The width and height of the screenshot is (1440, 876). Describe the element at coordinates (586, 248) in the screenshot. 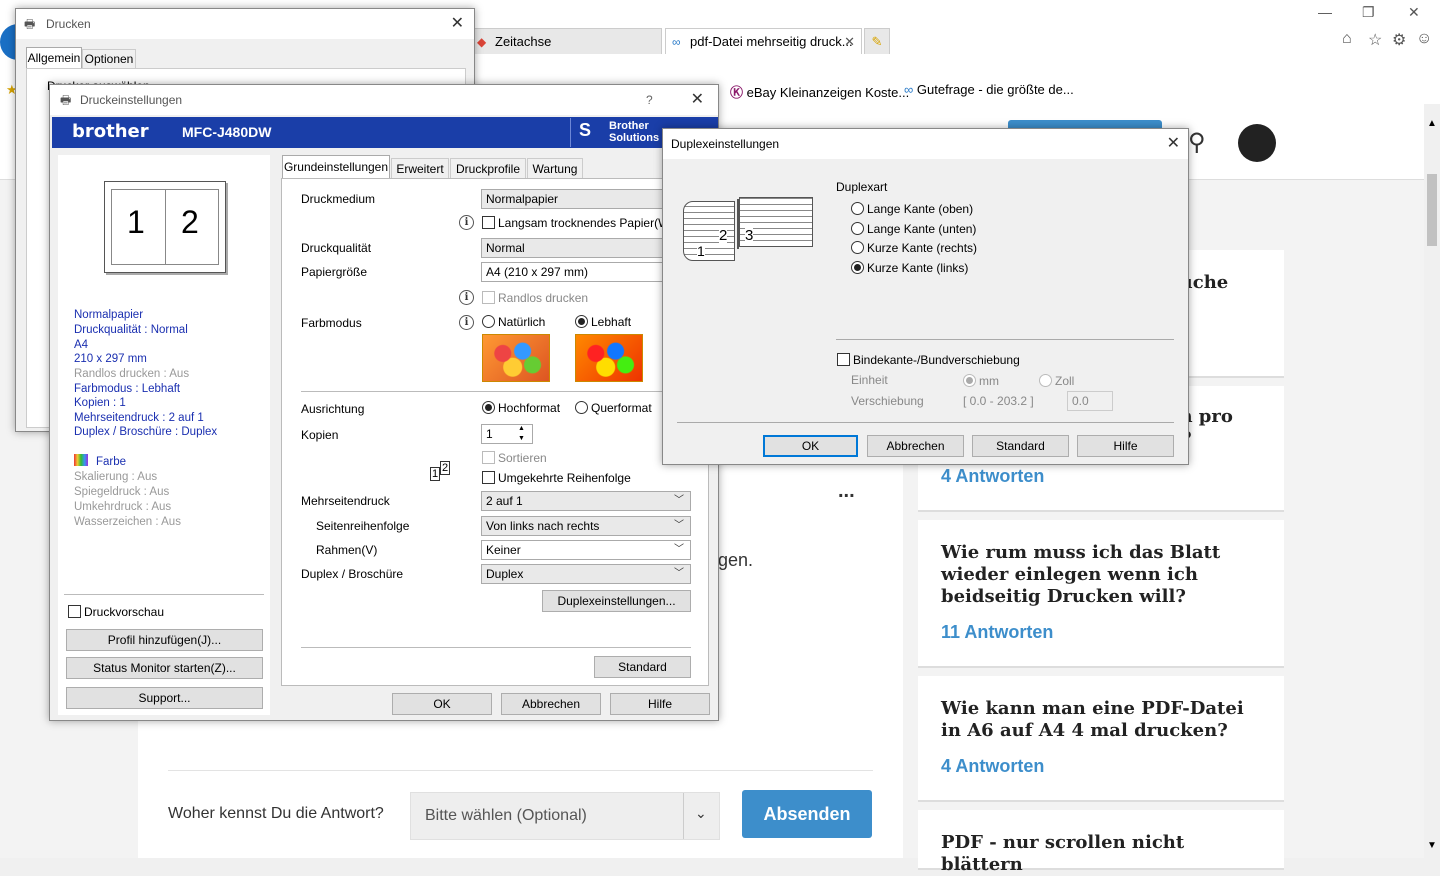

I see `druckqualitaet-select: Normal` at that location.